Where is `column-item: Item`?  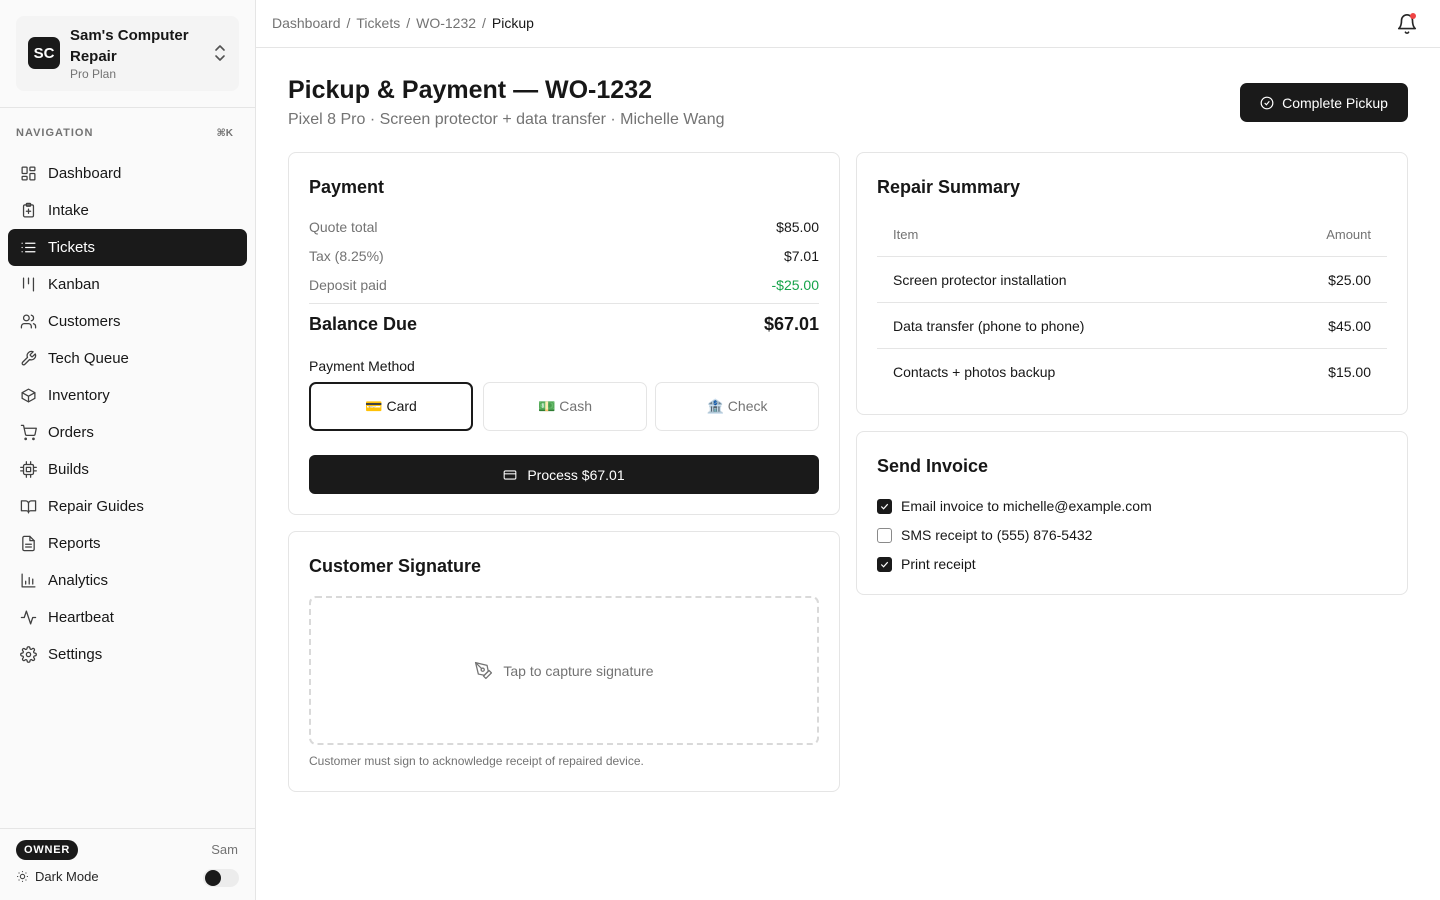 column-item: Item is located at coordinates (906, 234).